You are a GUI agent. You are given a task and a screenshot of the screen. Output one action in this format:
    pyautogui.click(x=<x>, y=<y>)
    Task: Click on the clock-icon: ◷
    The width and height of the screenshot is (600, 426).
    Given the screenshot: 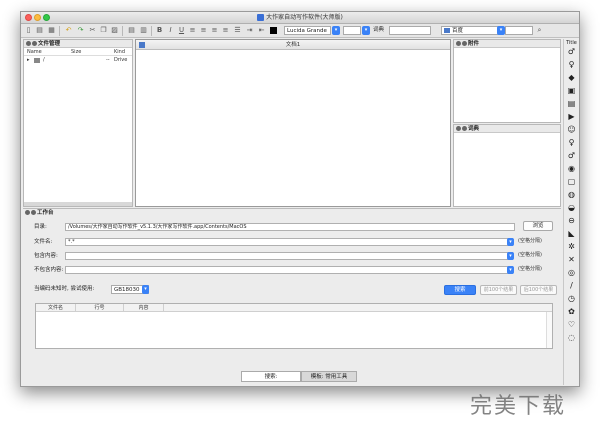 What is the action you would take?
    pyautogui.click(x=571, y=298)
    